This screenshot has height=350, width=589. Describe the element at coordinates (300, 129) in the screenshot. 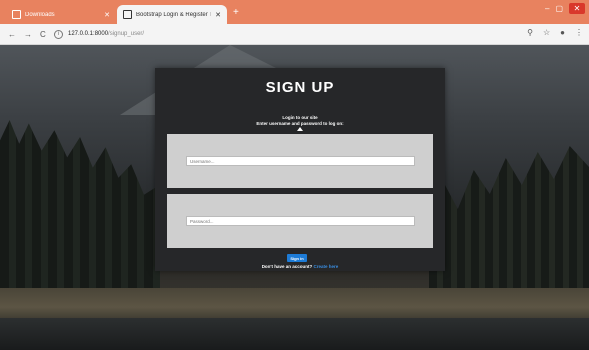

I see `user-icon` at that location.